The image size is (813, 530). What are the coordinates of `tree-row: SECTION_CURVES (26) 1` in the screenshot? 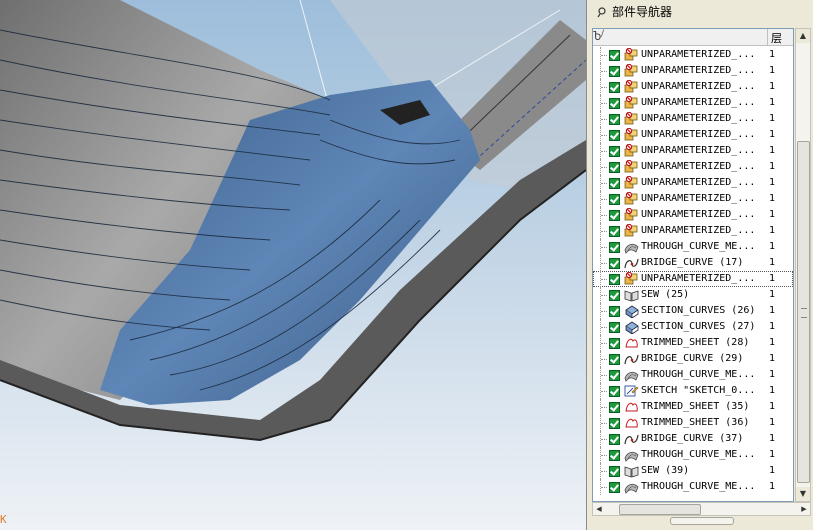 It's located at (693, 311).